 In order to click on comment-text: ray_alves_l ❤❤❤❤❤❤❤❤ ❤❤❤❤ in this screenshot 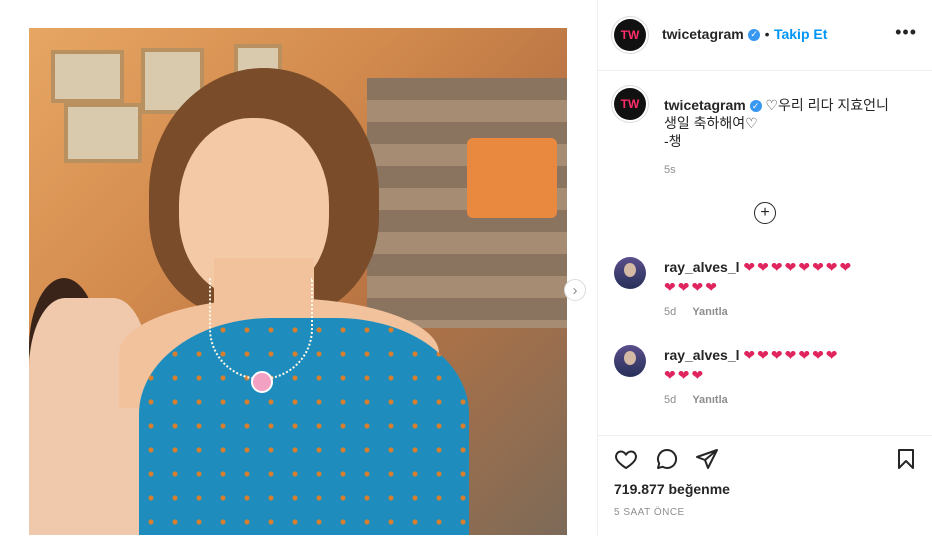, I will do `click(784, 277)`.